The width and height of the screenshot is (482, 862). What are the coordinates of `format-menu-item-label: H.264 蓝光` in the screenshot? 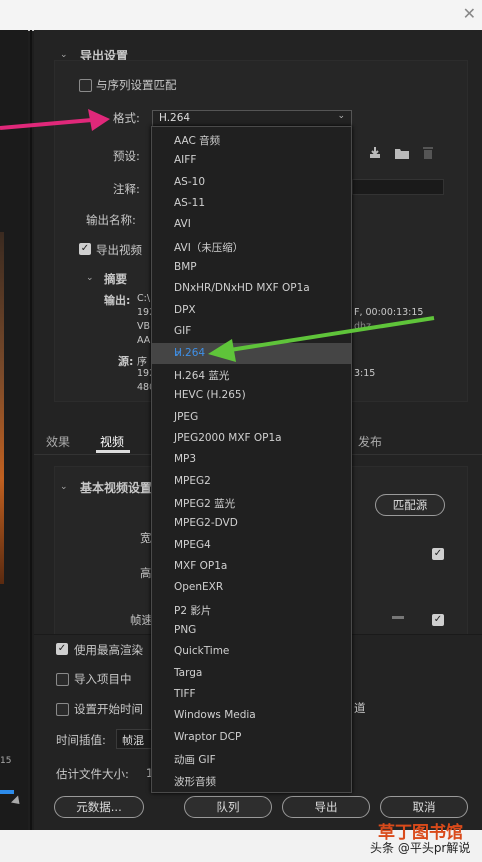 It's located at (202, 375).